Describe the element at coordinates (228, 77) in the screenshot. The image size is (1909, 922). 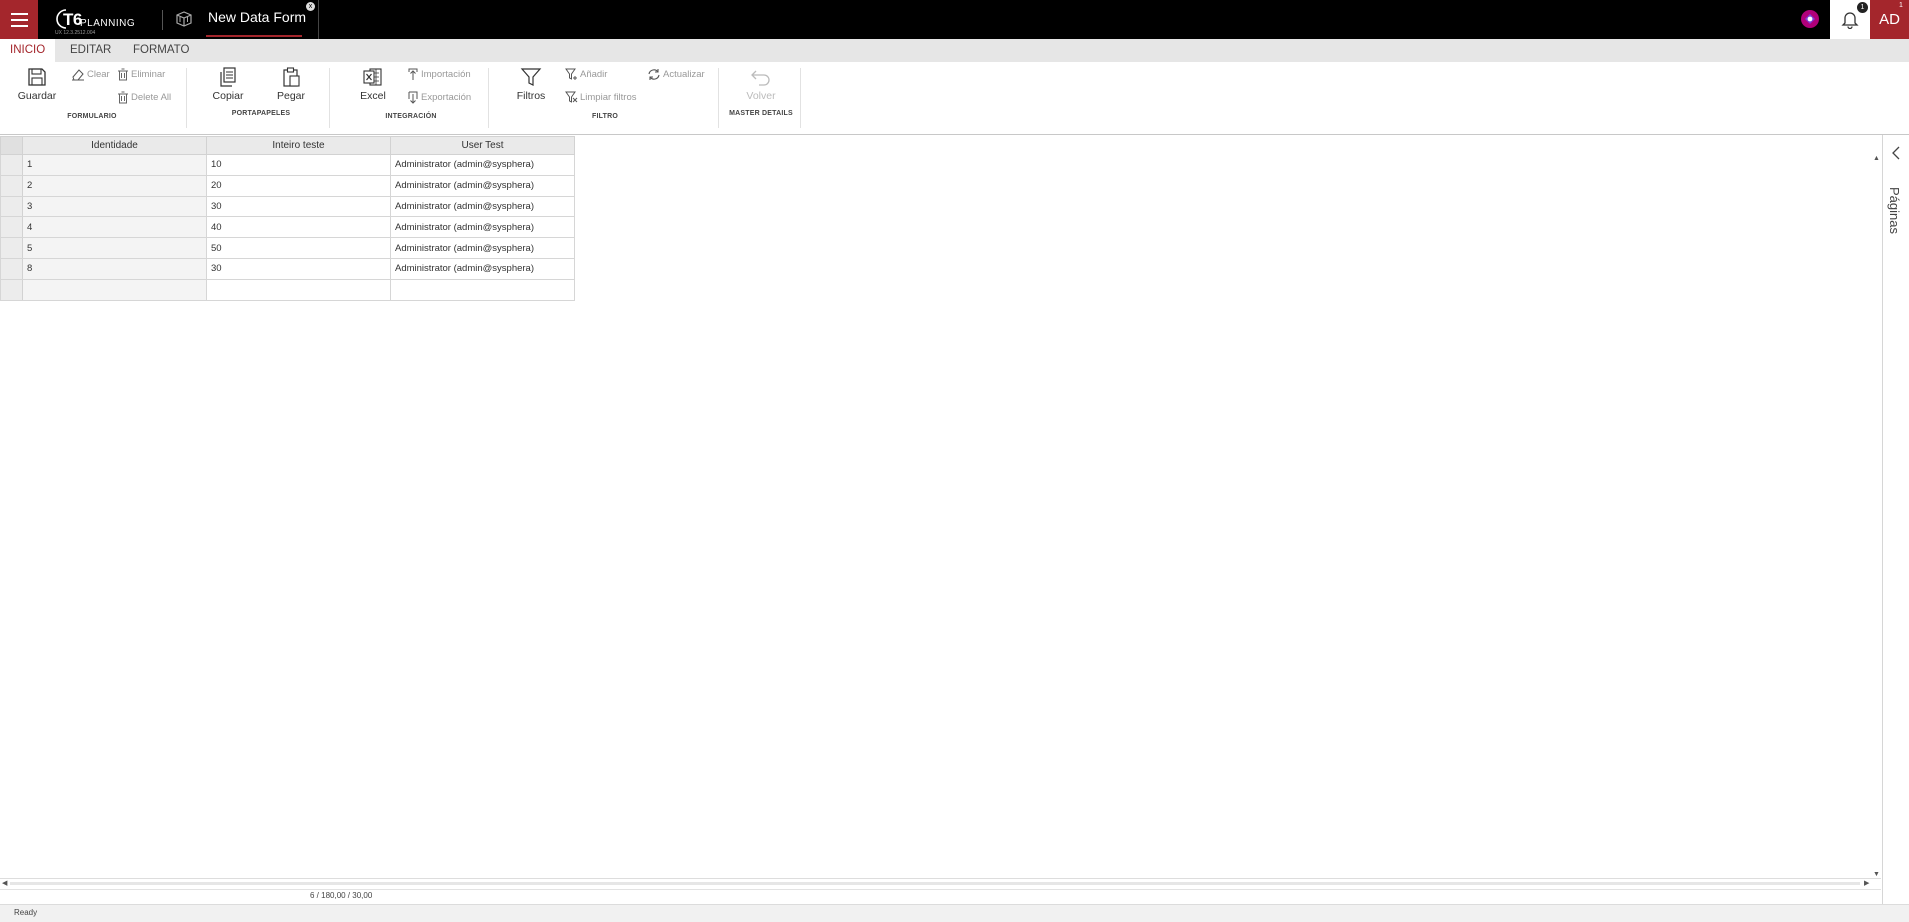
I see `copy-icon` at that location.